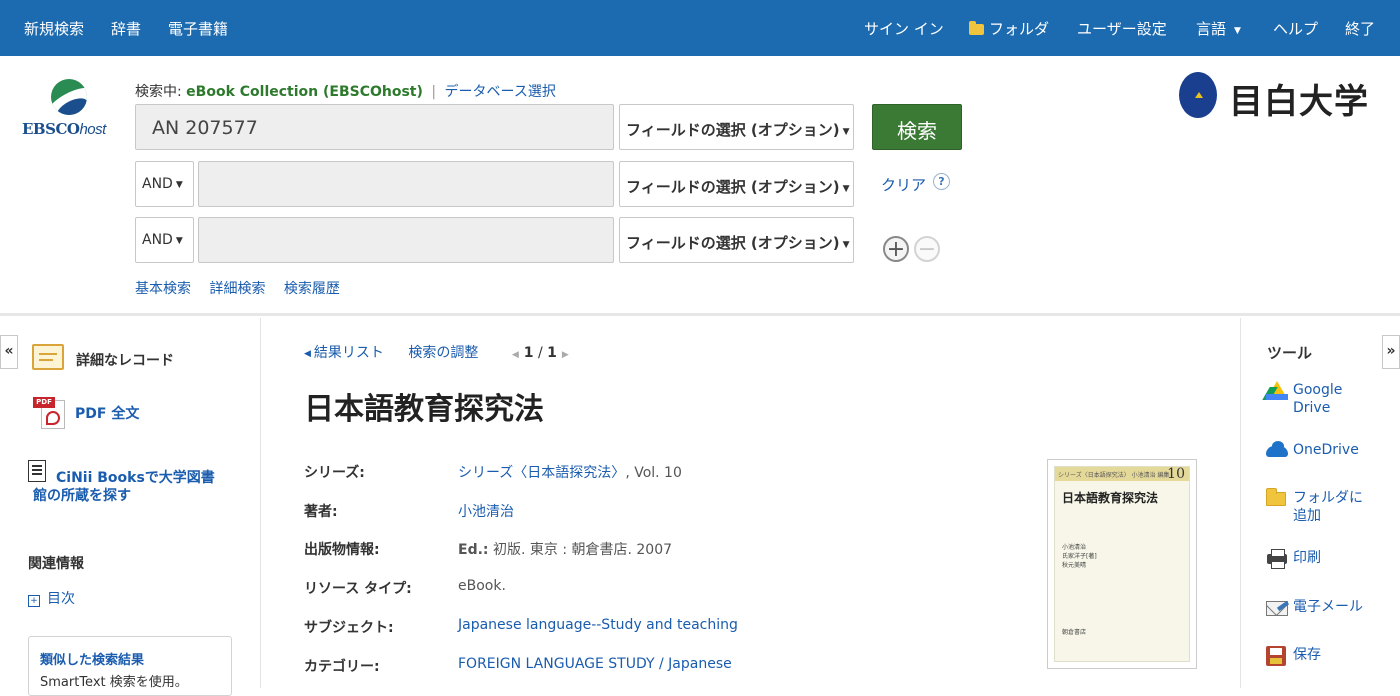 This screenshot has height=696, width=1400. Describe the element at coordinates (927, 249) in the screenshot. I see `remove-row-icon: −` at that location.